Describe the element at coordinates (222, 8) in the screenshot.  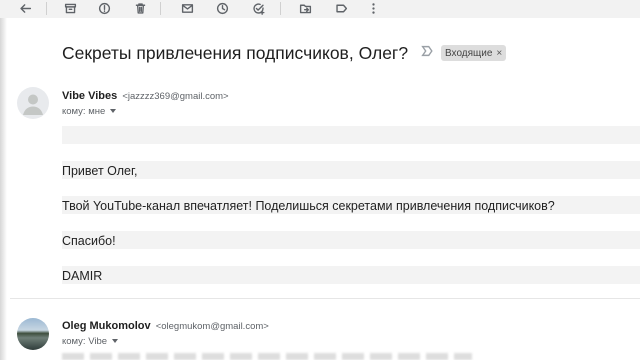
I see `snooze-icon` at that location.